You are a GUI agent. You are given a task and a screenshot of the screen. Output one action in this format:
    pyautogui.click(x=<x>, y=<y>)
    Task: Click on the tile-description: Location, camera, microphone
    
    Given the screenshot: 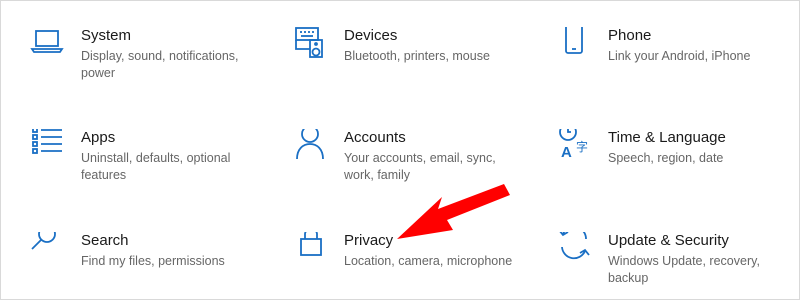 What is the action you would take?
    pyautogui.click(x=428, y=261)
    